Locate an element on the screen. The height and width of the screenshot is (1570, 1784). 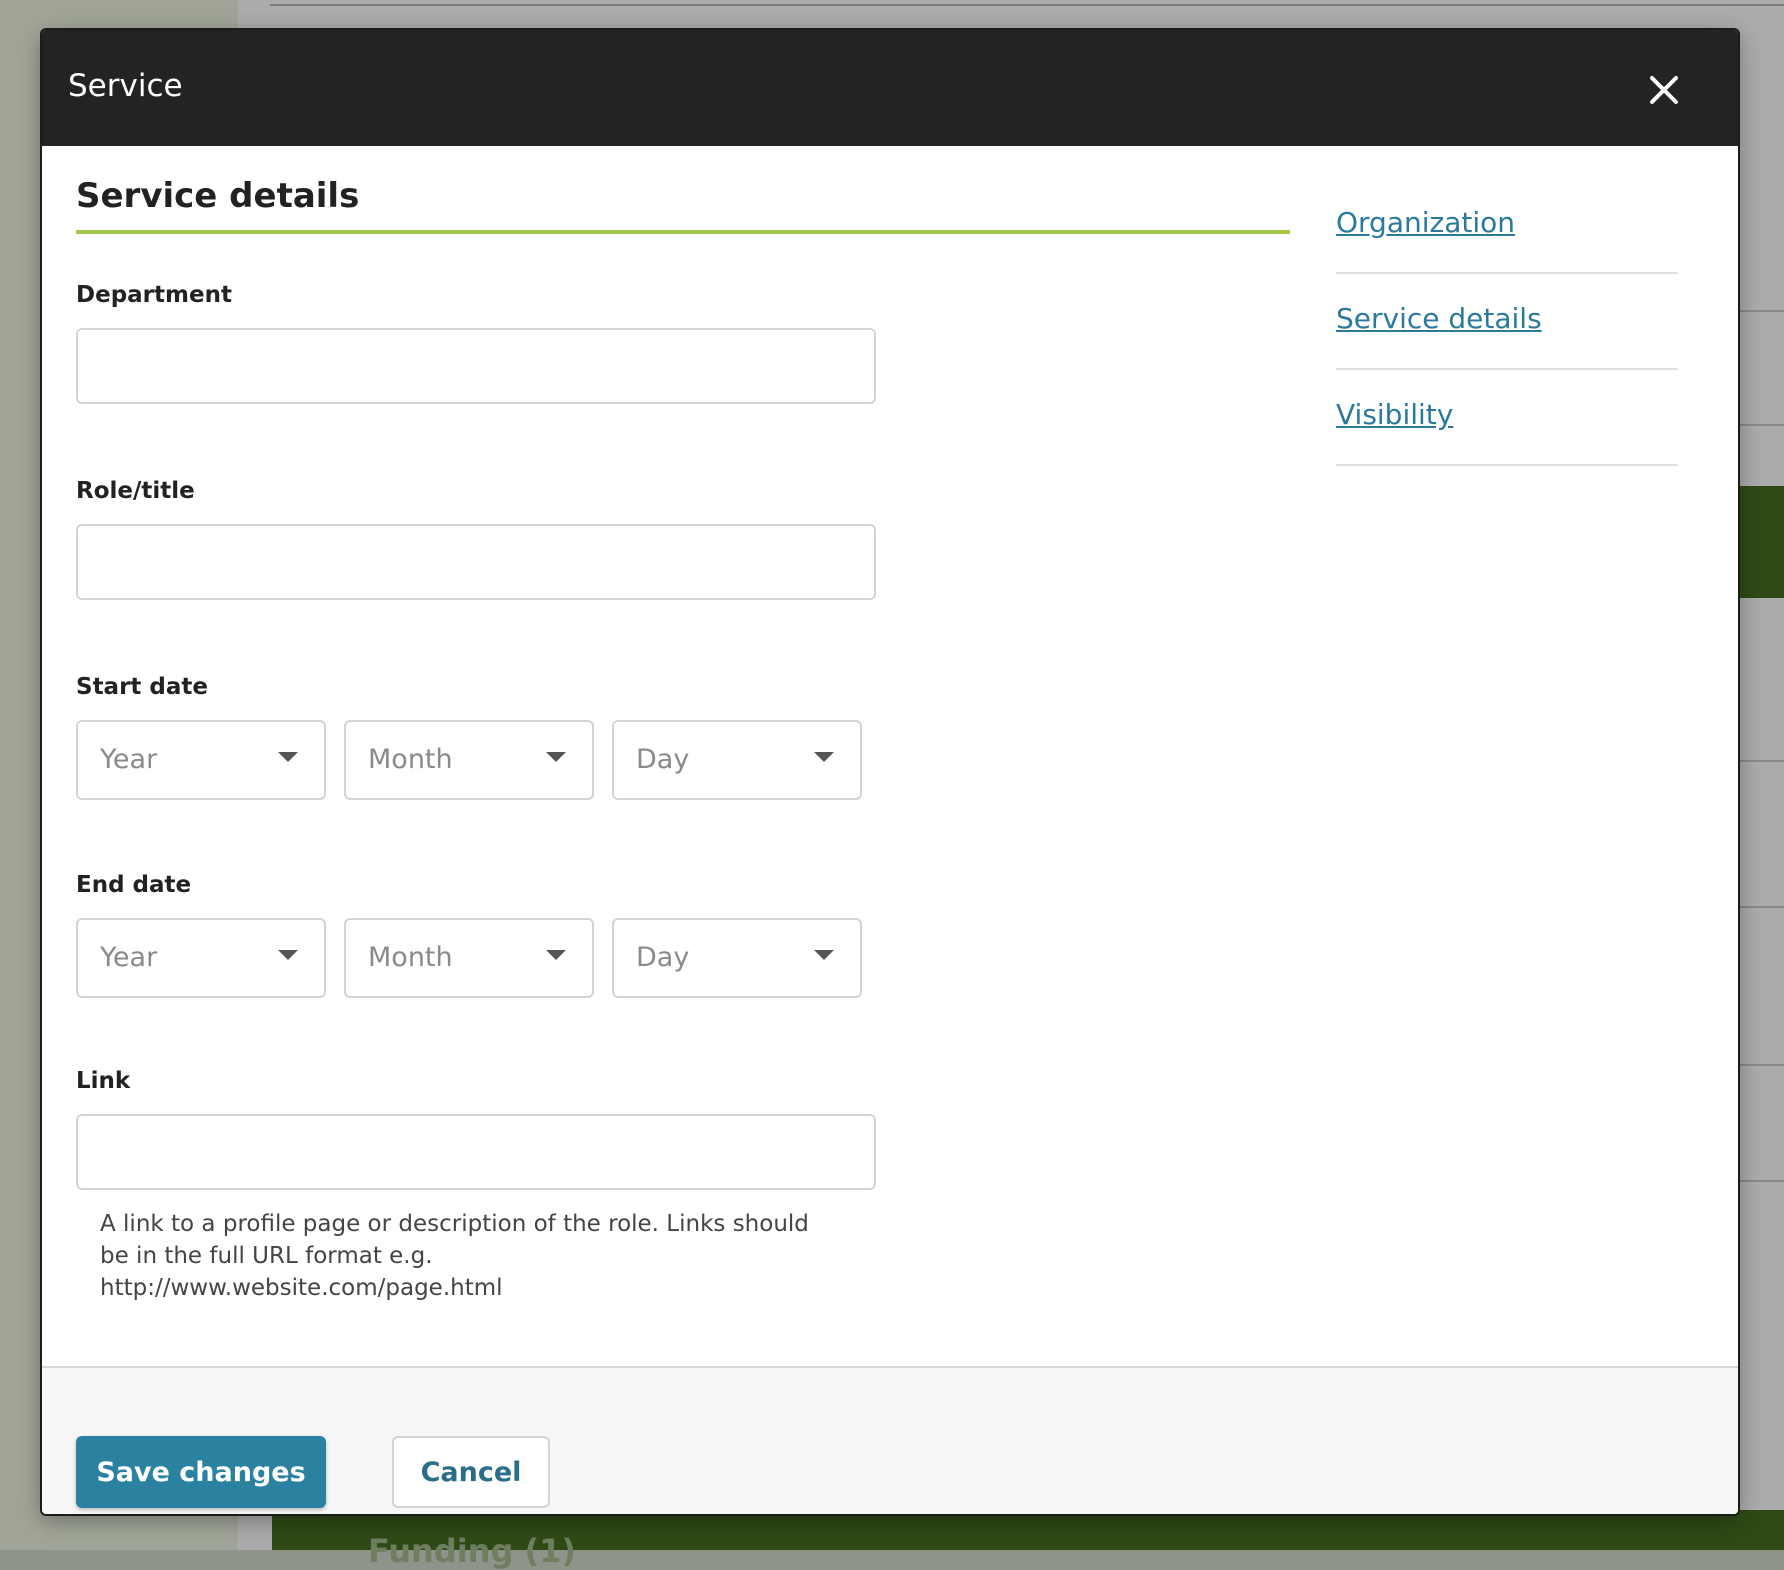
background-green-panel is located at coordinates (1757, 542).